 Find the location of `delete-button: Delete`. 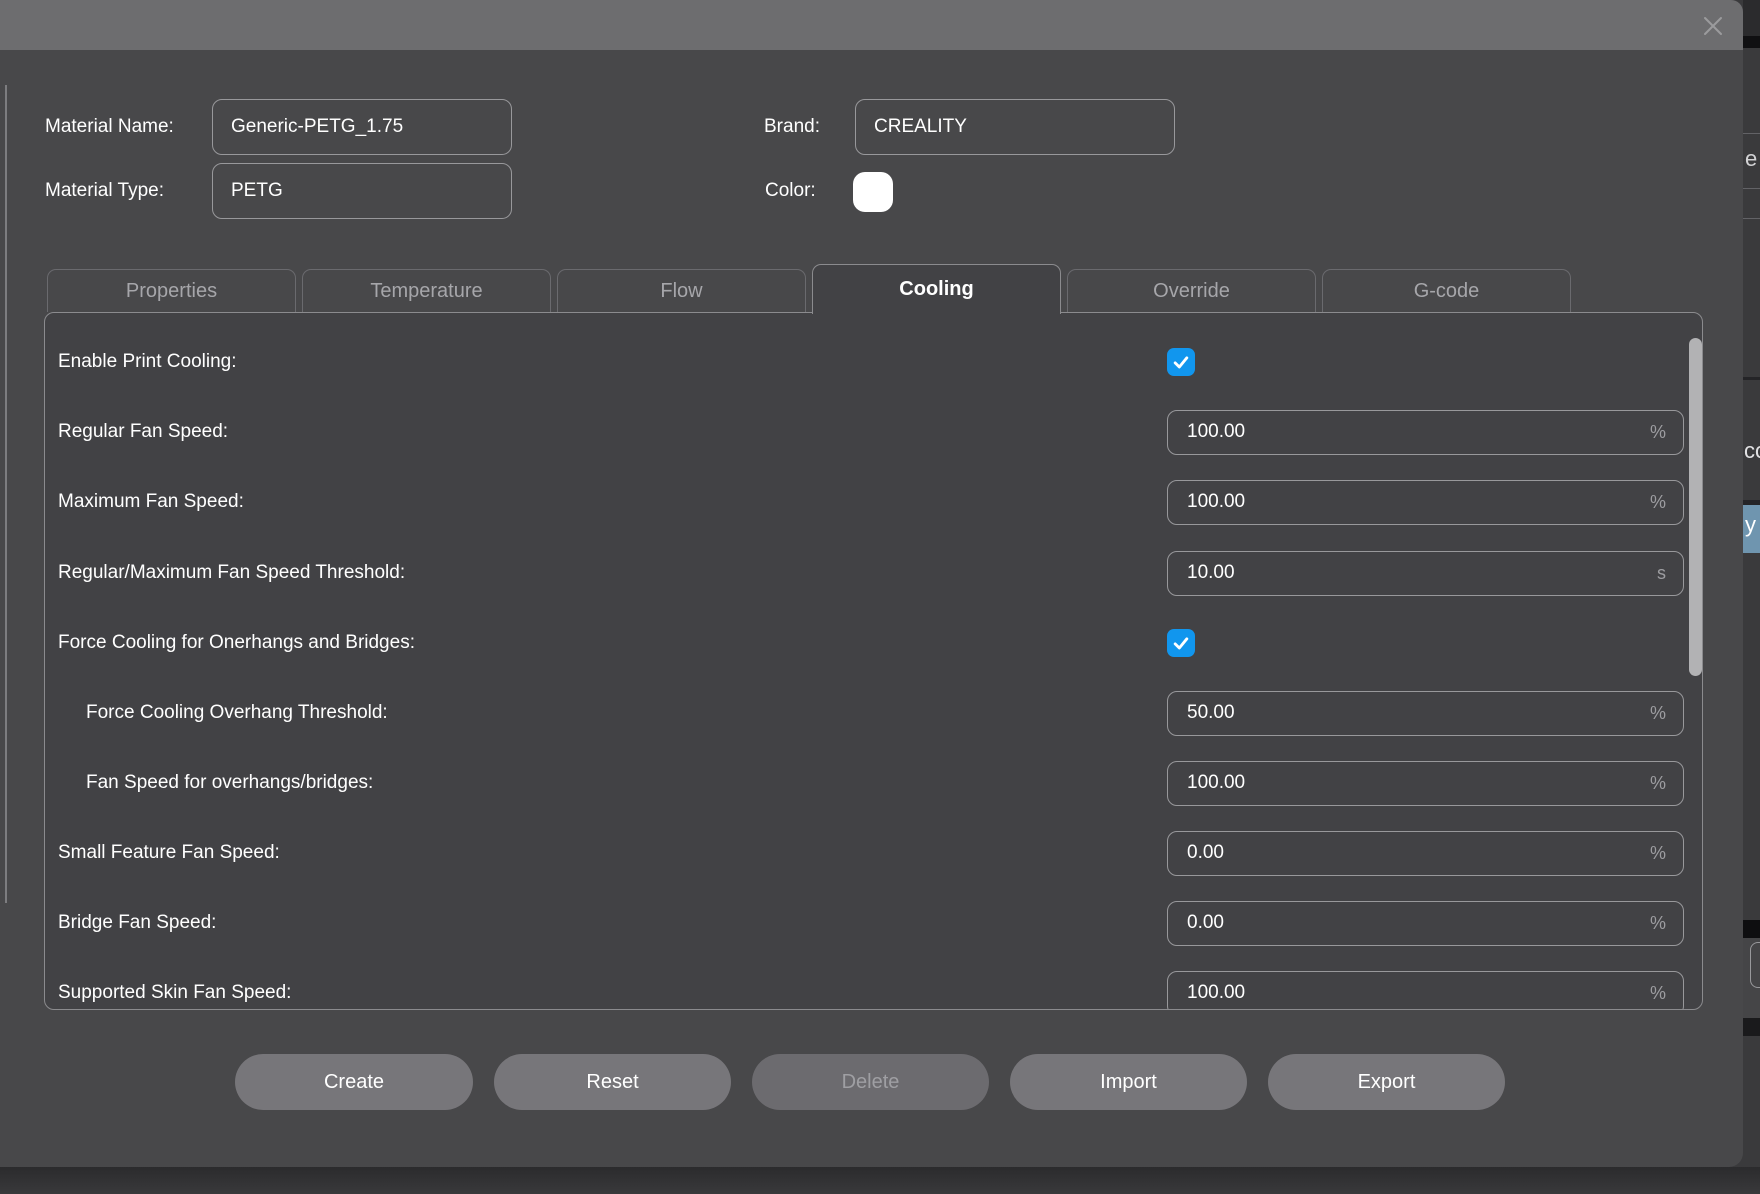

delete-button: Delete is located at coordinates (870, 1082).